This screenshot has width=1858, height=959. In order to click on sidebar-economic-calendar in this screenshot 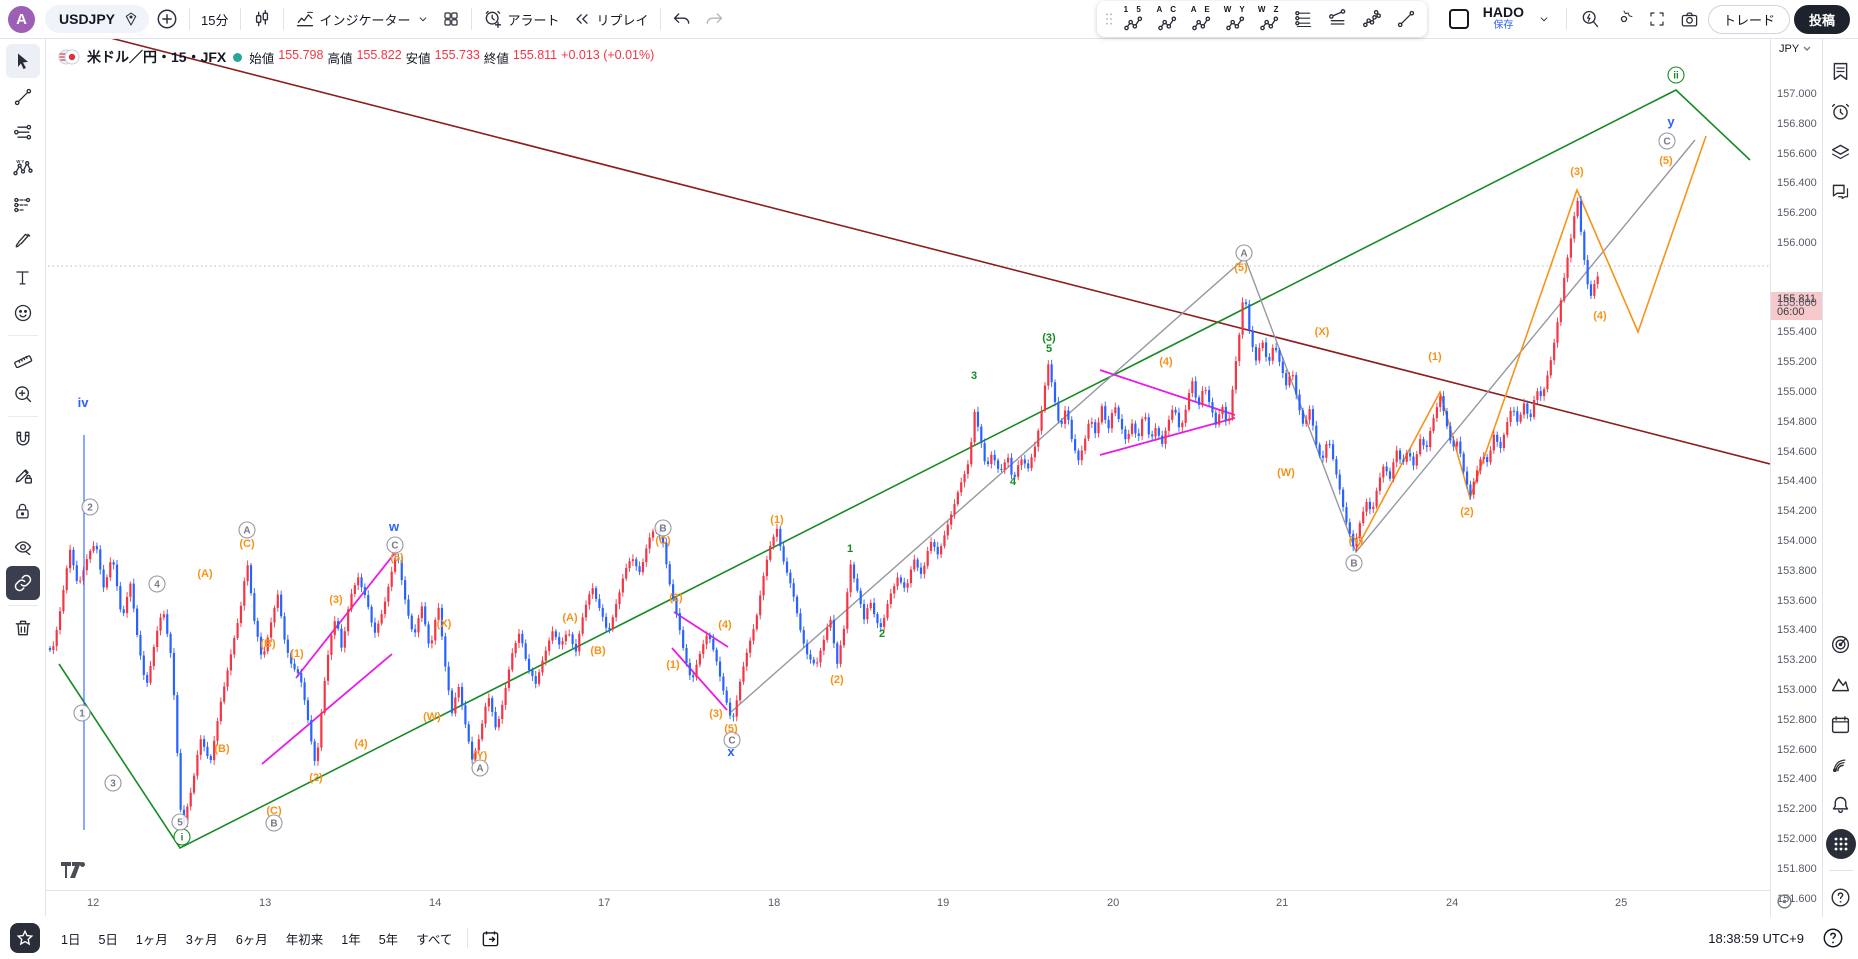, I will do `click(1841, 724)`.